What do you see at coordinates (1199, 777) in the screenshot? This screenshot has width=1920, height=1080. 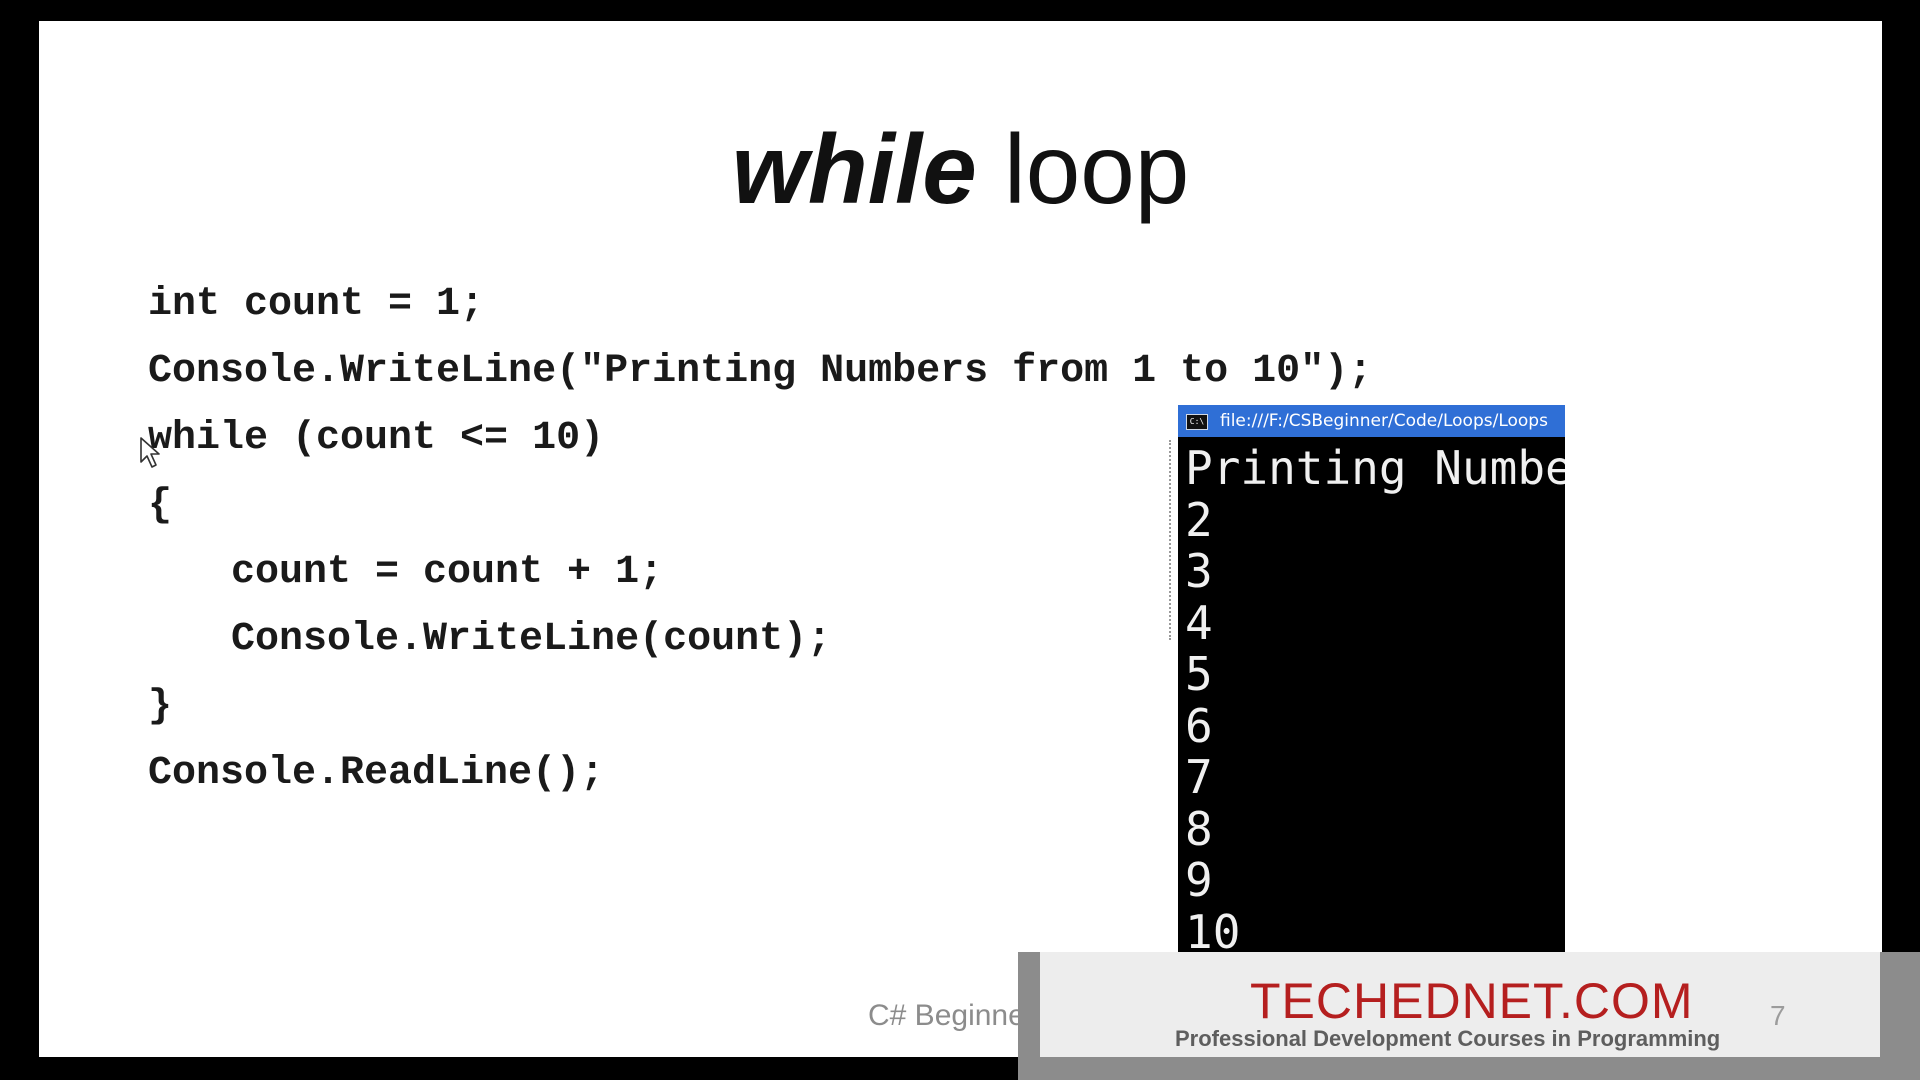 I see `console-line: 7` at bounding box center [1199, 777].